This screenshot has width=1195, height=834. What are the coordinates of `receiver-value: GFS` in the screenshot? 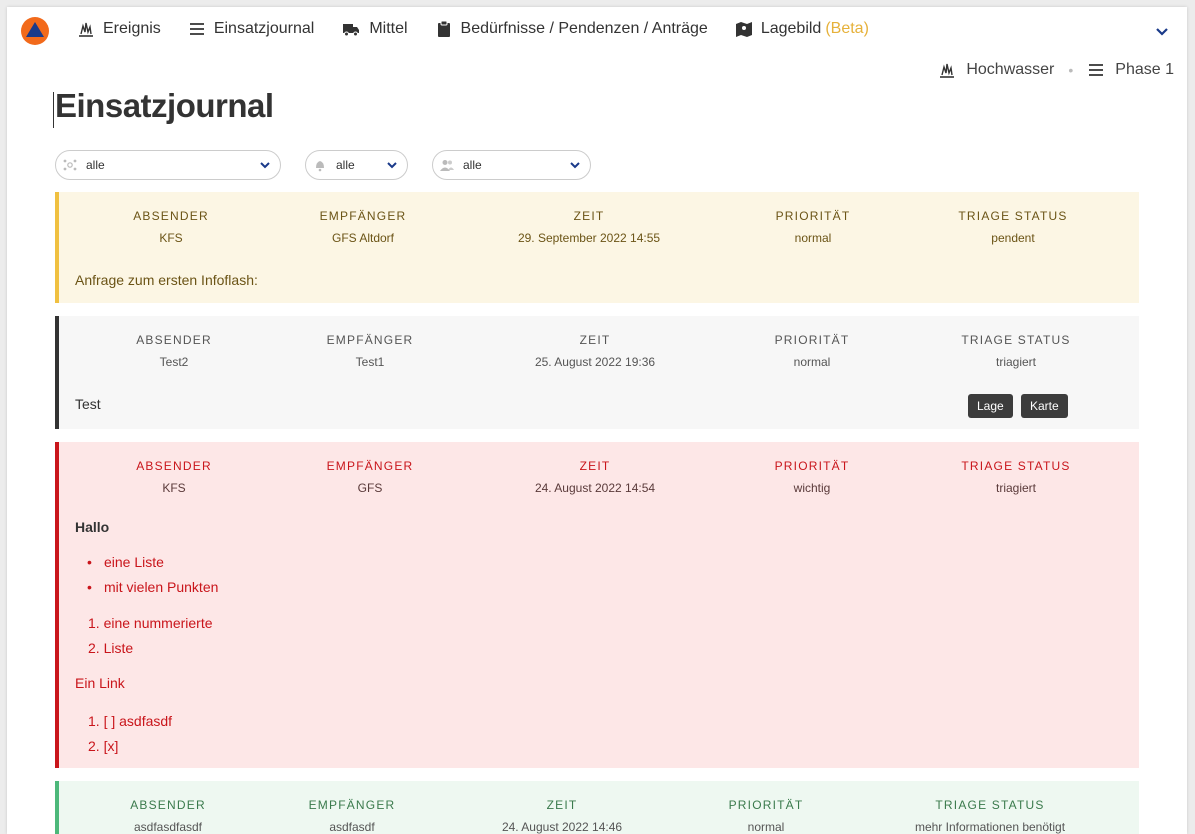 It's located at (370, 488).